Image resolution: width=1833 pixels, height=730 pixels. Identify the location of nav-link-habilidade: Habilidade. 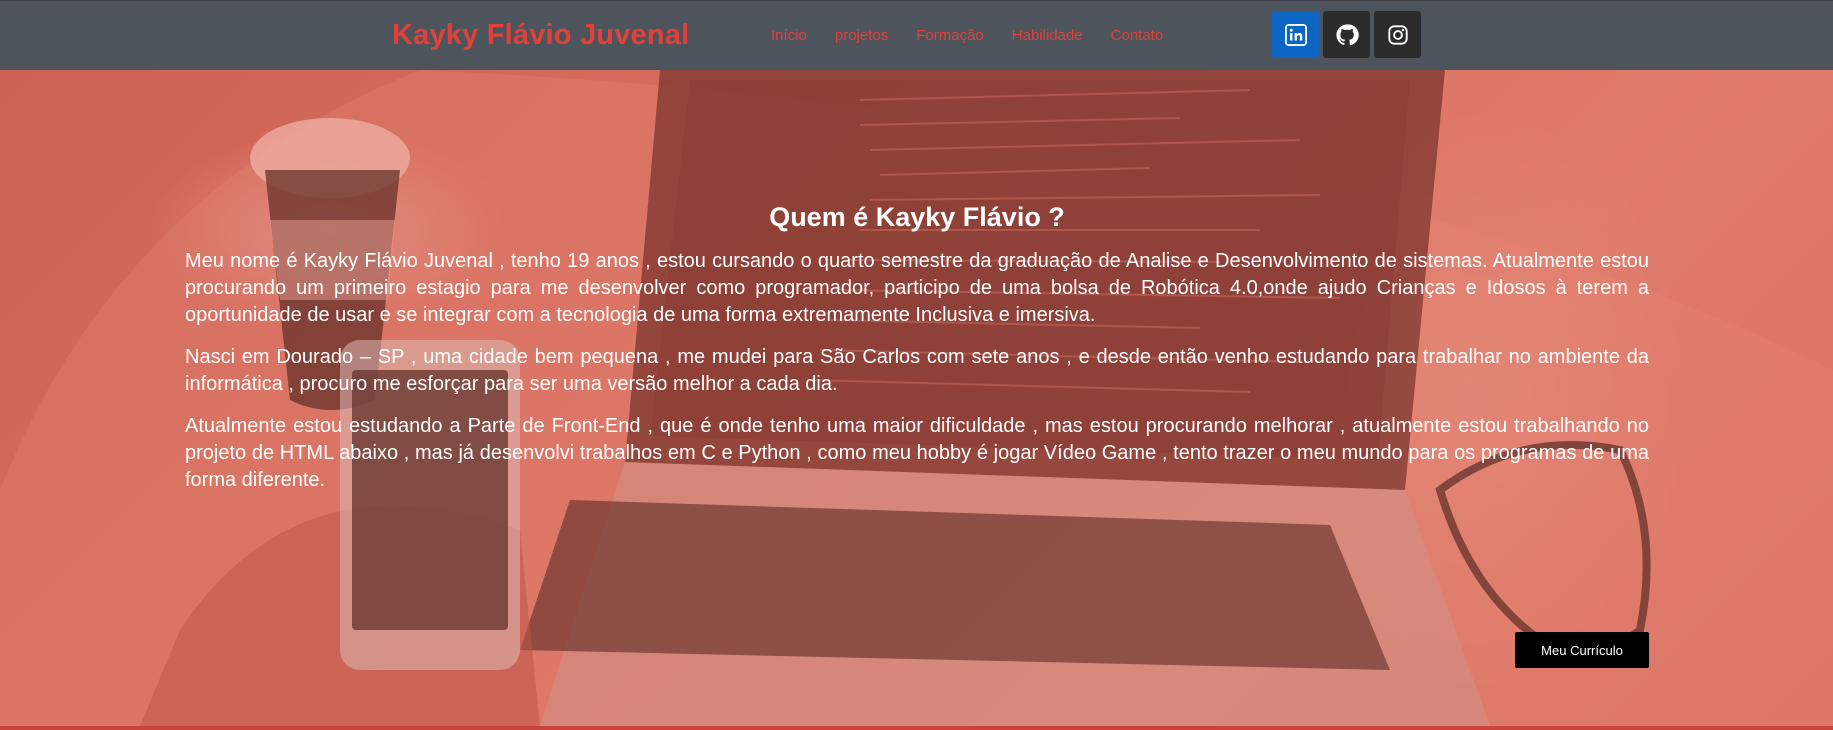
(1047, 35).